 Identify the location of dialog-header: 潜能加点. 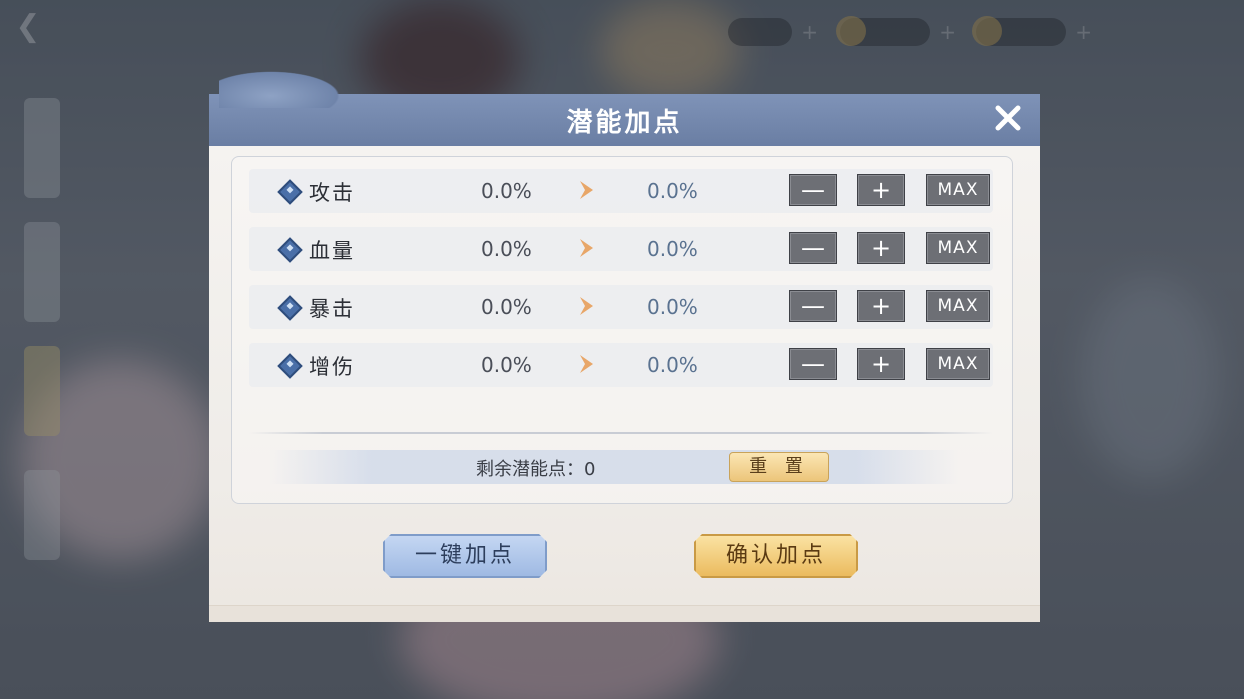
(624, 107).